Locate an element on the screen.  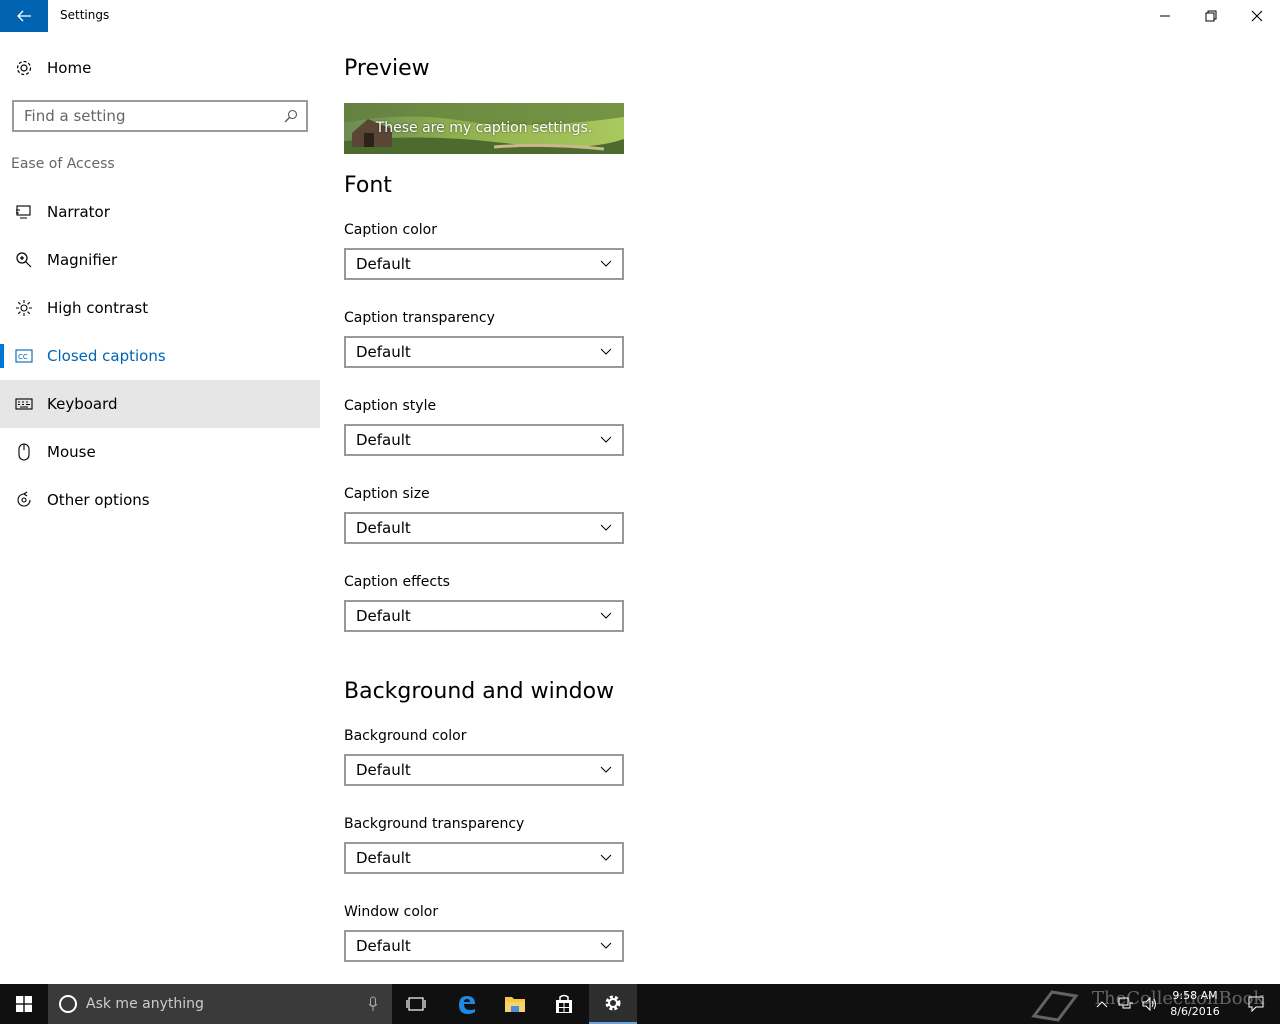
back-button is located at coordinates (24, 16).